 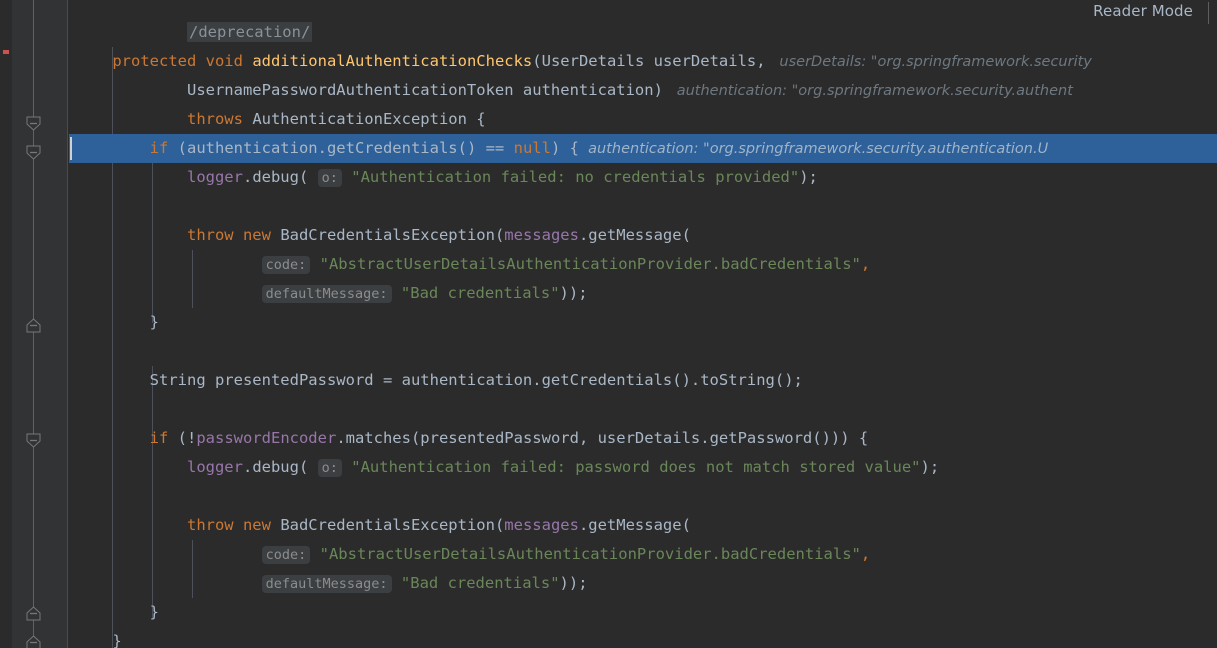 I want to click on error-stripe-mark, so click(x=6, y=52).